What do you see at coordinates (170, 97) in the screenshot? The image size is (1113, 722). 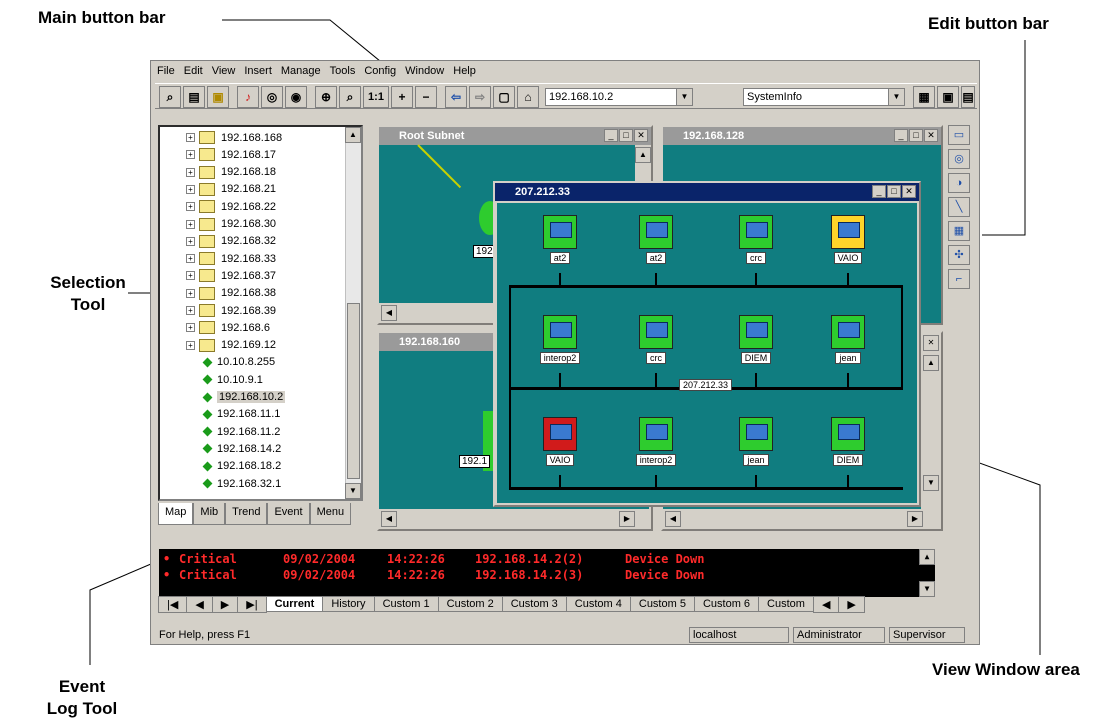 I see `find-icon: ⌕` at bounding box center [170, 97].